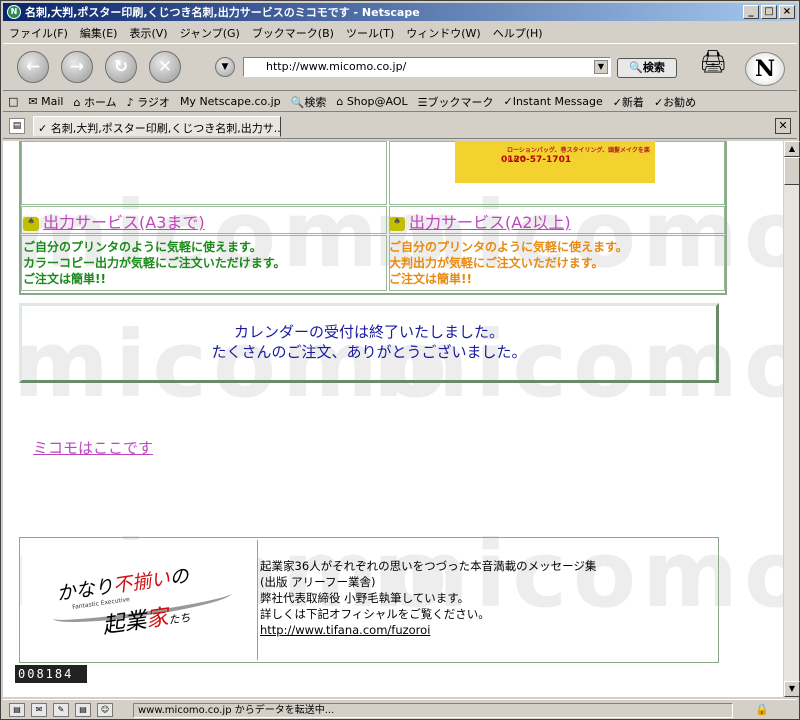  I want to click on menu-help: ヘルプ(H), so click(518, 33).